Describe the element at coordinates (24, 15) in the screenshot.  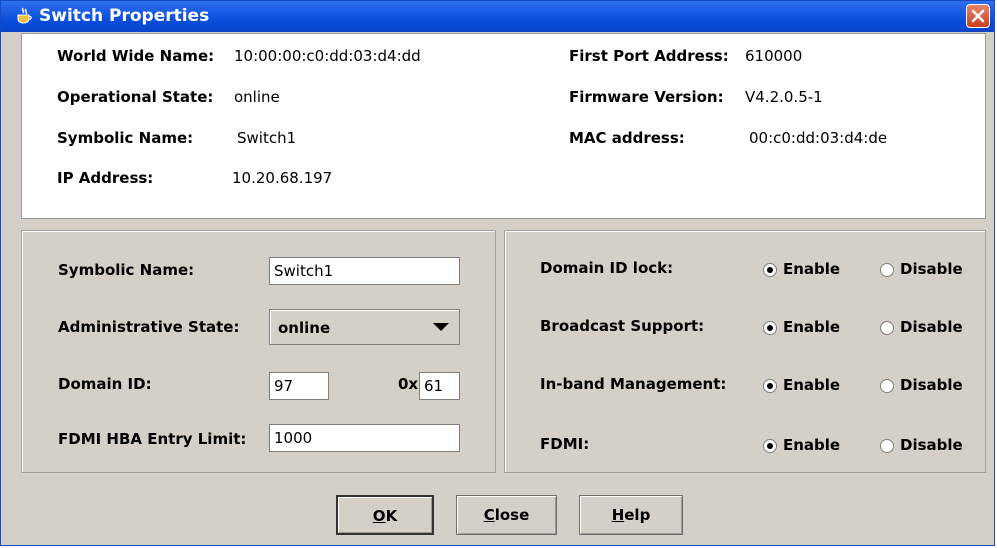
I see `java-cup-icon` at that location.